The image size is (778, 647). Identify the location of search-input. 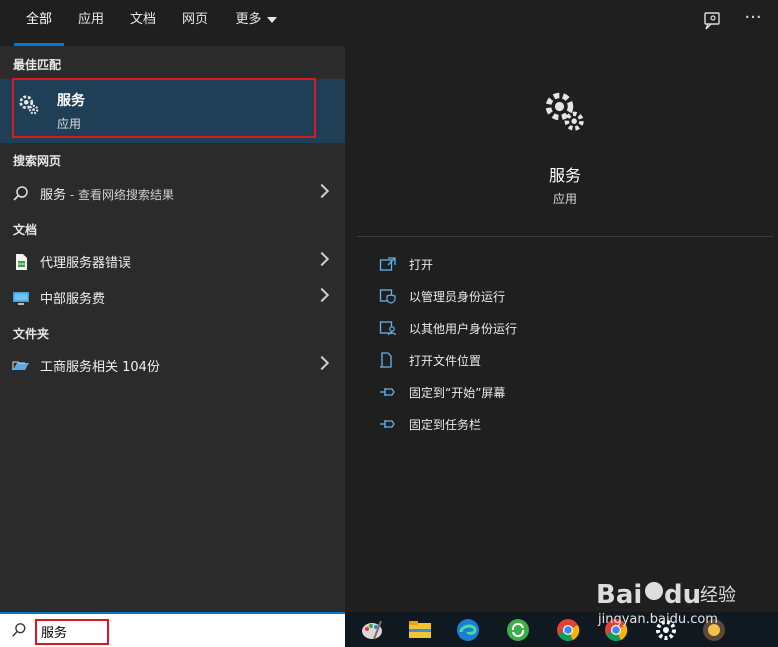
(71, 631).